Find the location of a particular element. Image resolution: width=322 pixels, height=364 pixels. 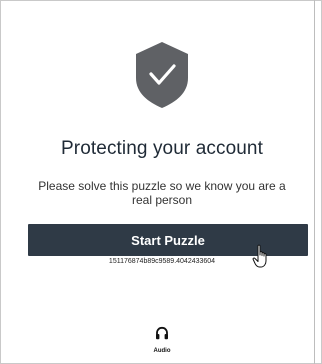

hand-pointer-cursor-icon is located at coordinates (259, 256).